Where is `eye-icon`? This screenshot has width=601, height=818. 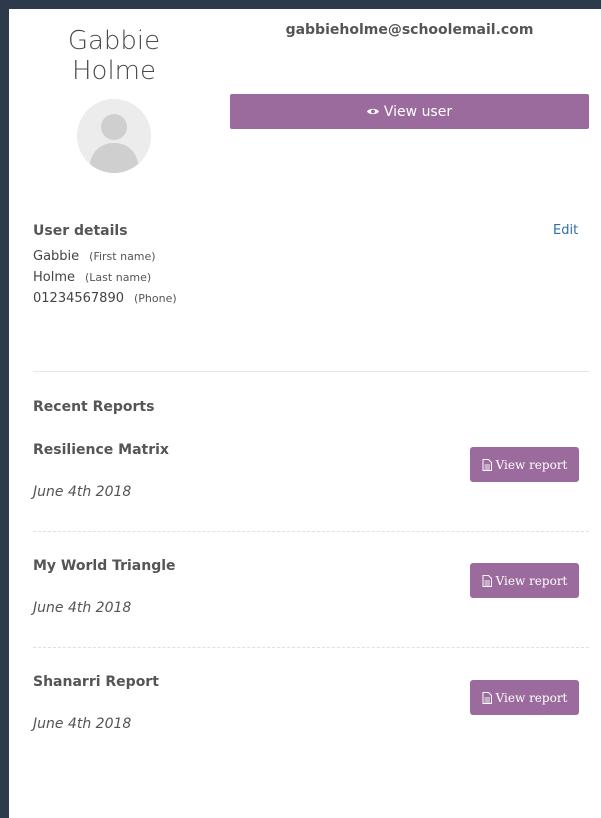
eye-icon is located at coordinates (372, 111).